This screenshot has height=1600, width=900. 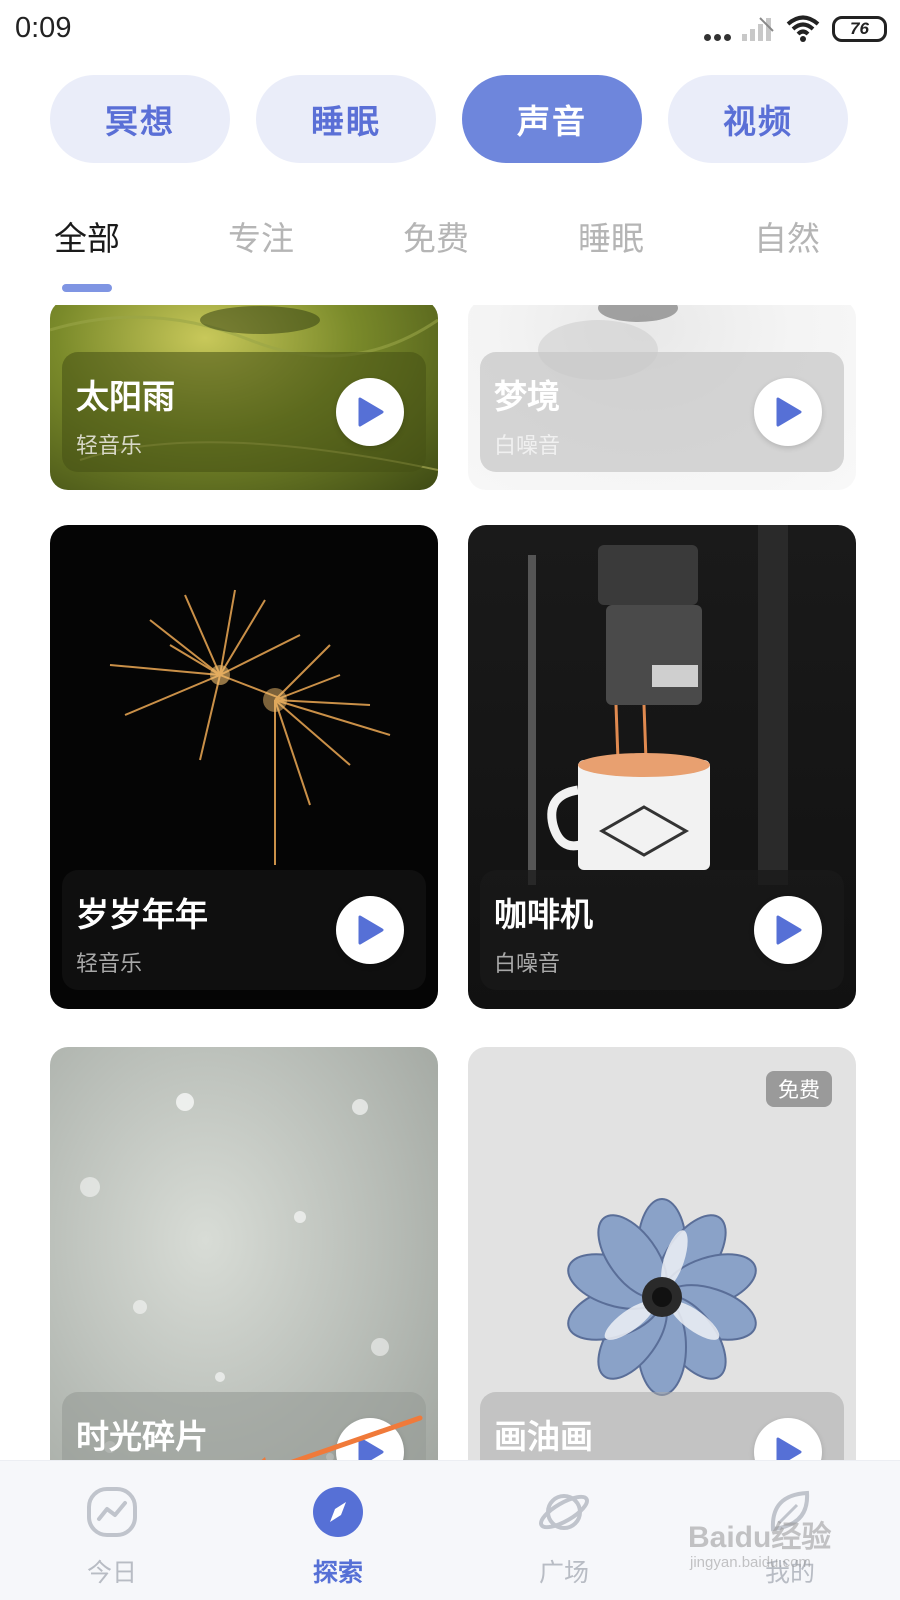 I want to click on watermark-url: jingyan.baidu.com, so click(x=750, y=1562).